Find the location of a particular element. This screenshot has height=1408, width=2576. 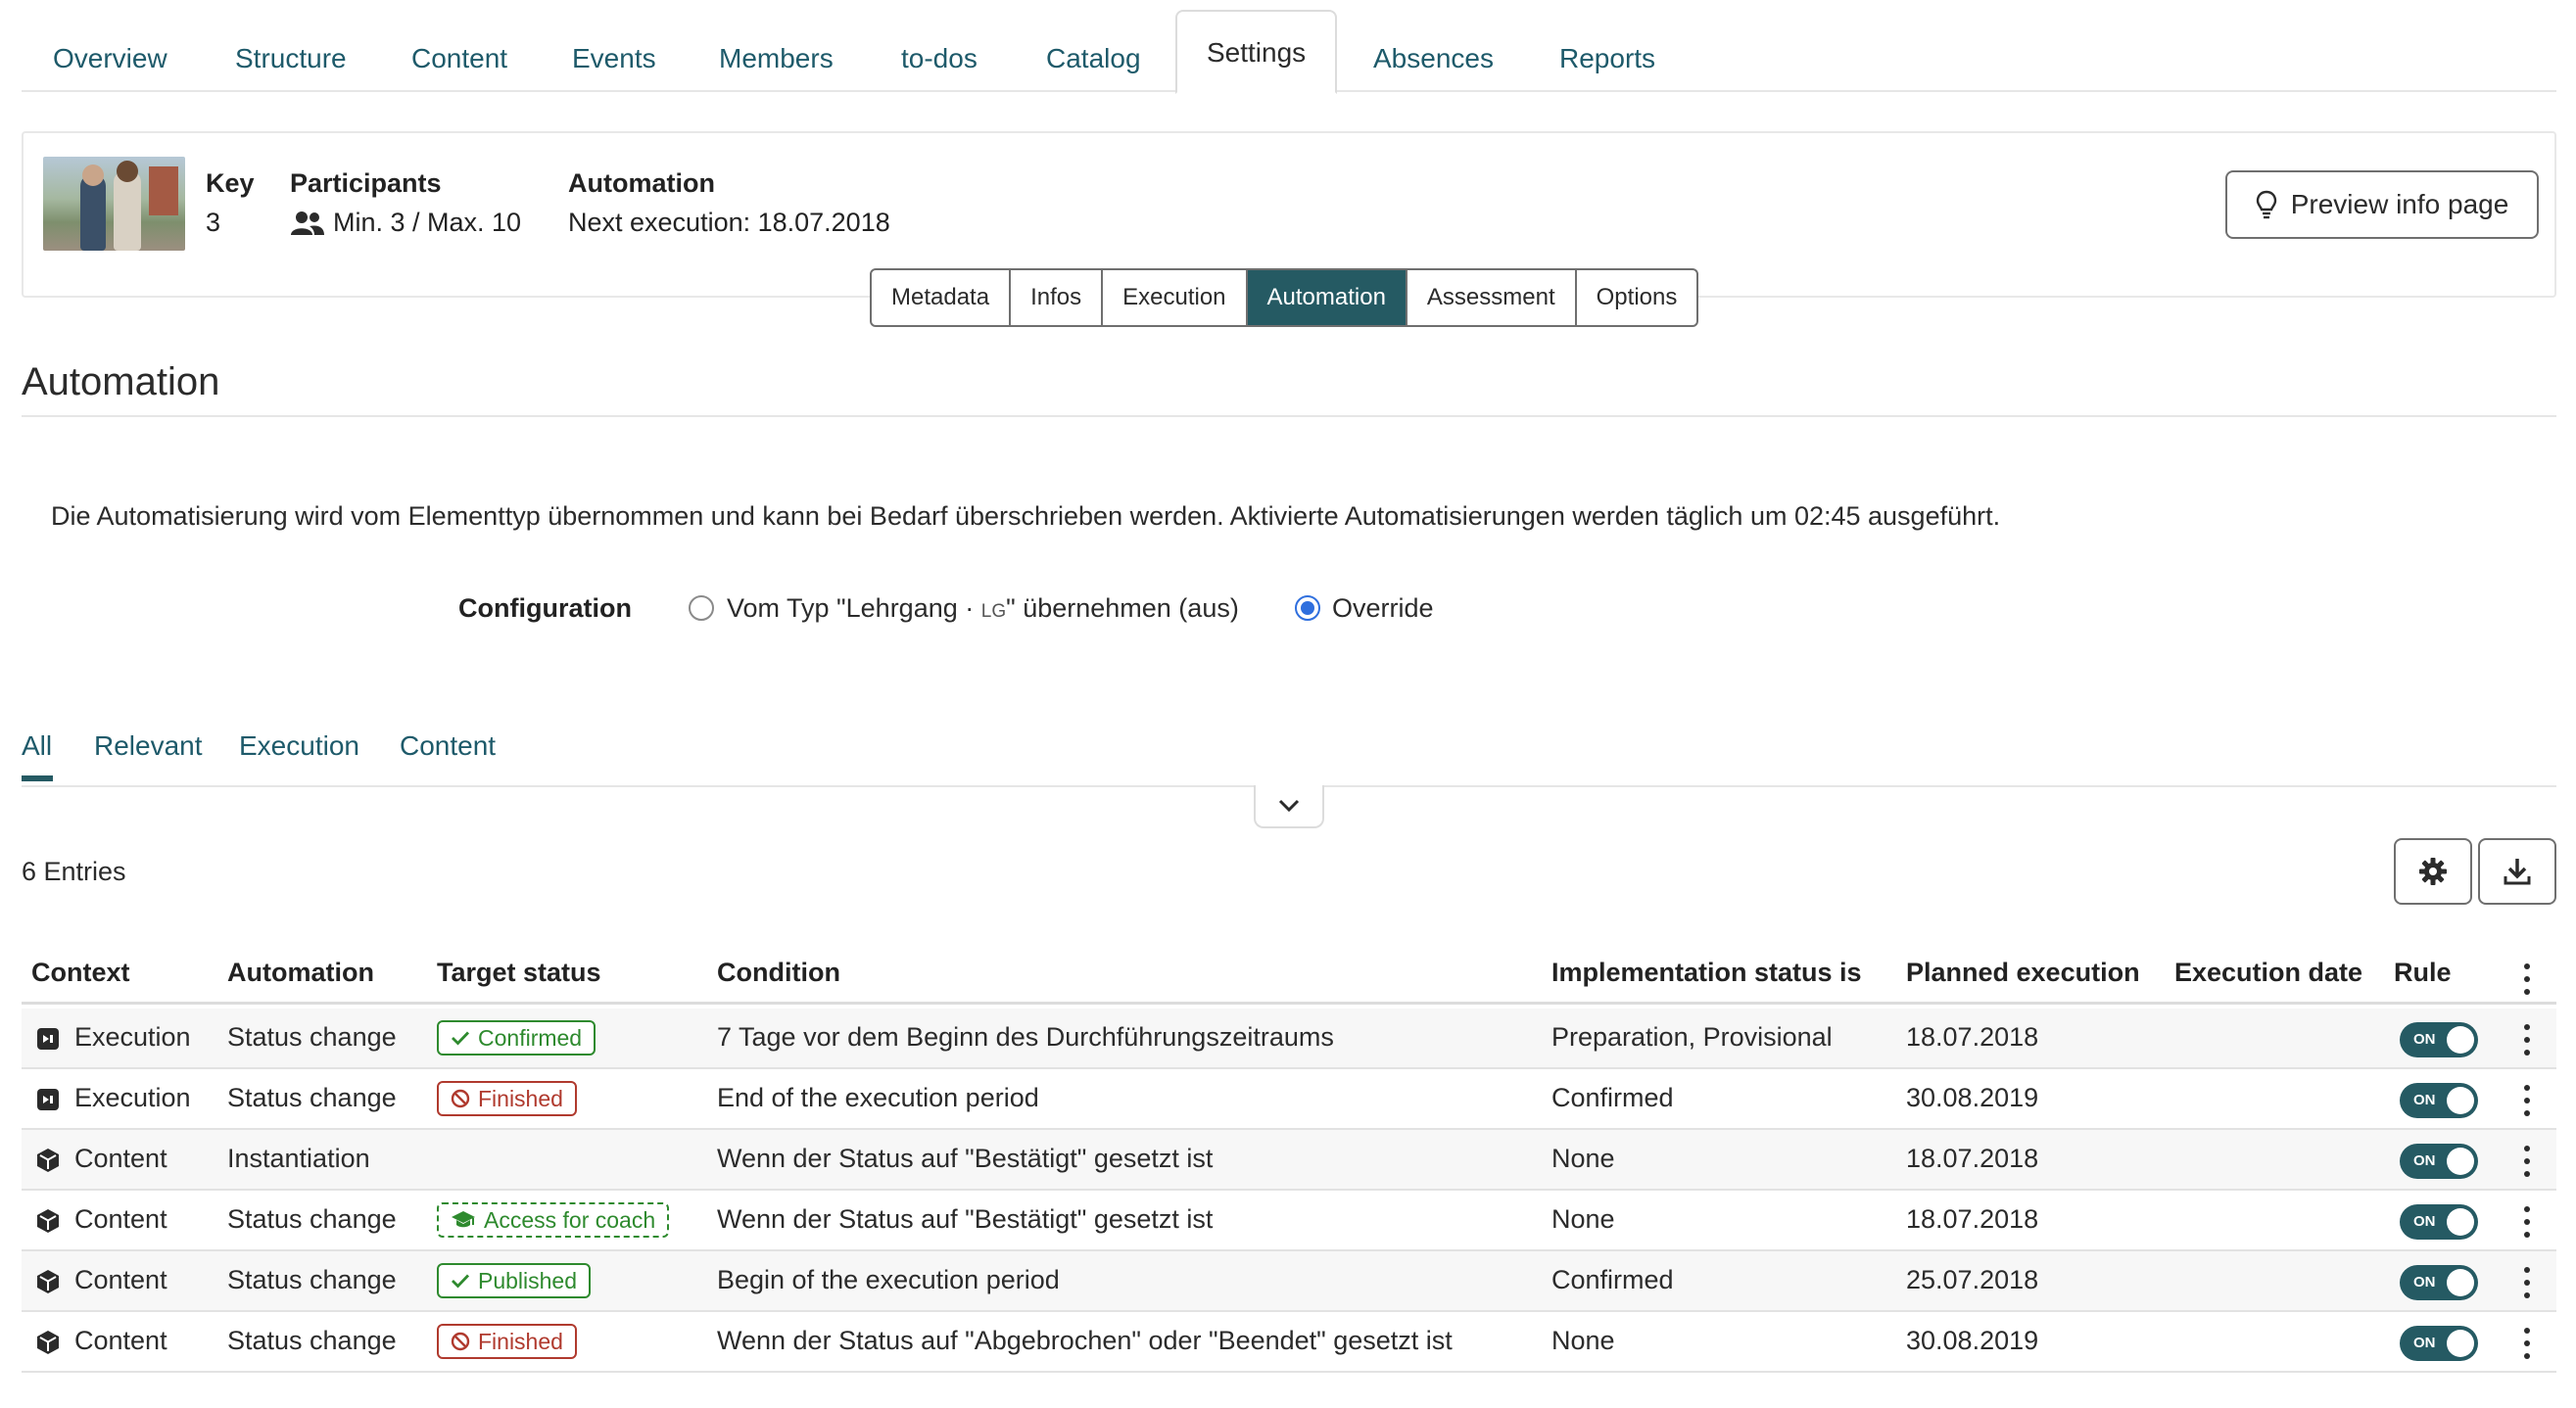

filter-execution: Execution is located at coordinates (299, 746).